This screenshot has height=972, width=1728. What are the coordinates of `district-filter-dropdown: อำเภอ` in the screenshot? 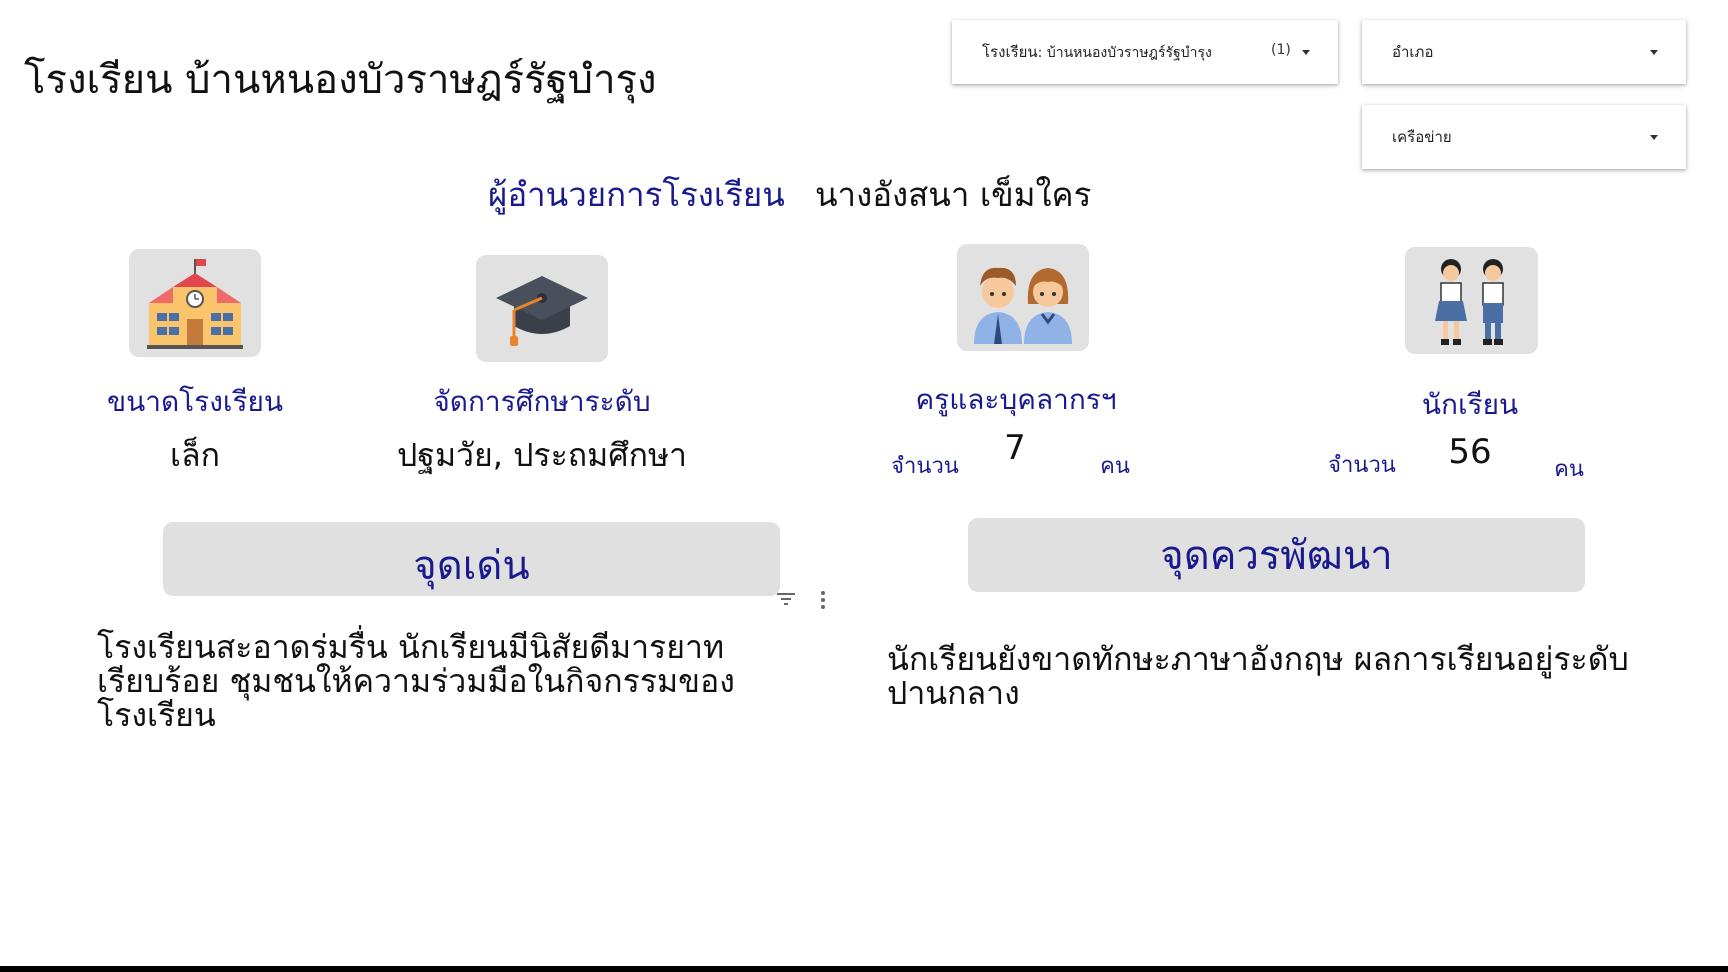 It's located at (1524, 52).